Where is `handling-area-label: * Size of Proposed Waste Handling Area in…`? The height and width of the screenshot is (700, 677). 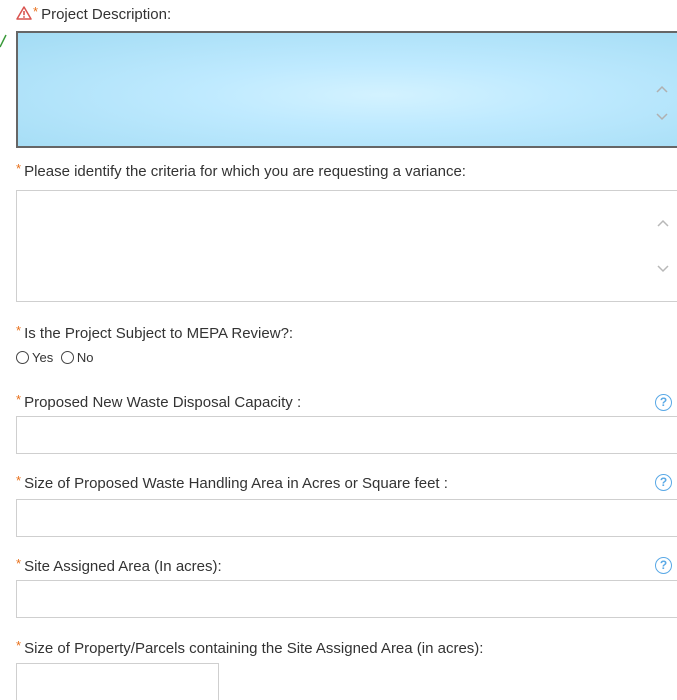 handling-area-label: * Size of Proposed Waste Handling Area in… is located at coordinates (232, 483).